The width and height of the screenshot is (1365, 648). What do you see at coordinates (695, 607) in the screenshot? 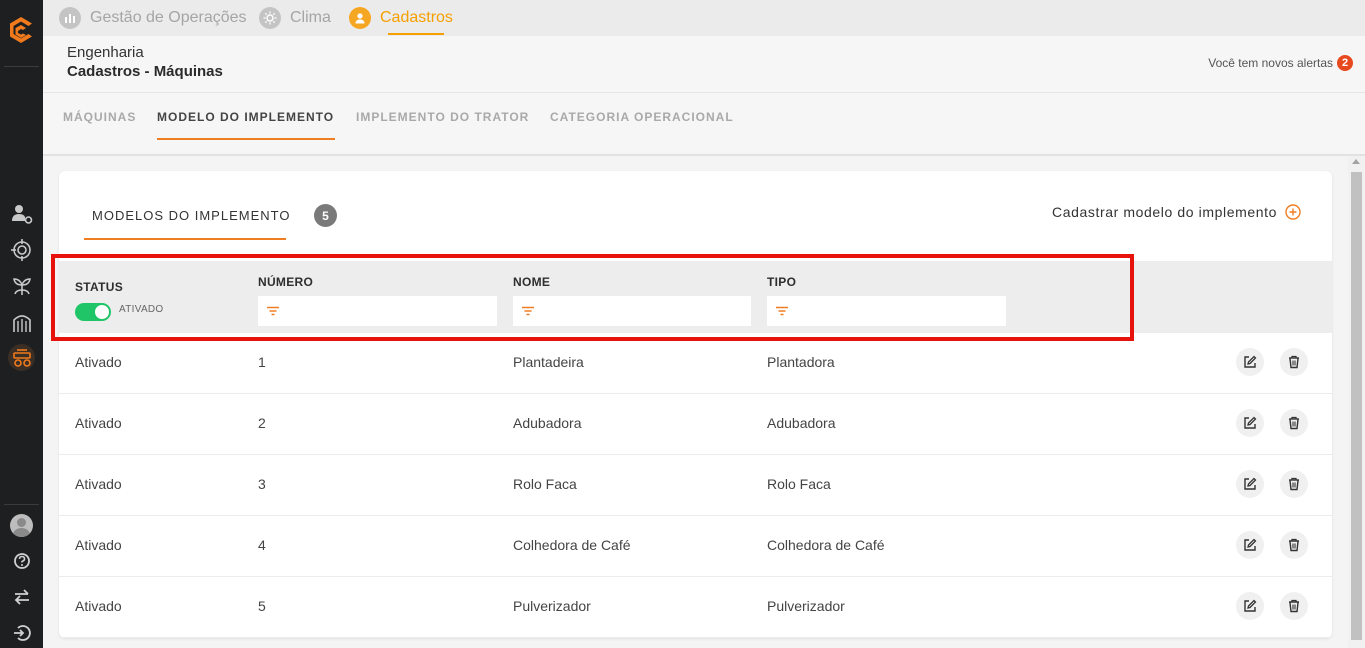
I see `table-row: Ativado 5 Pulverizador Pulverizador` at bounding box center [695, 607].